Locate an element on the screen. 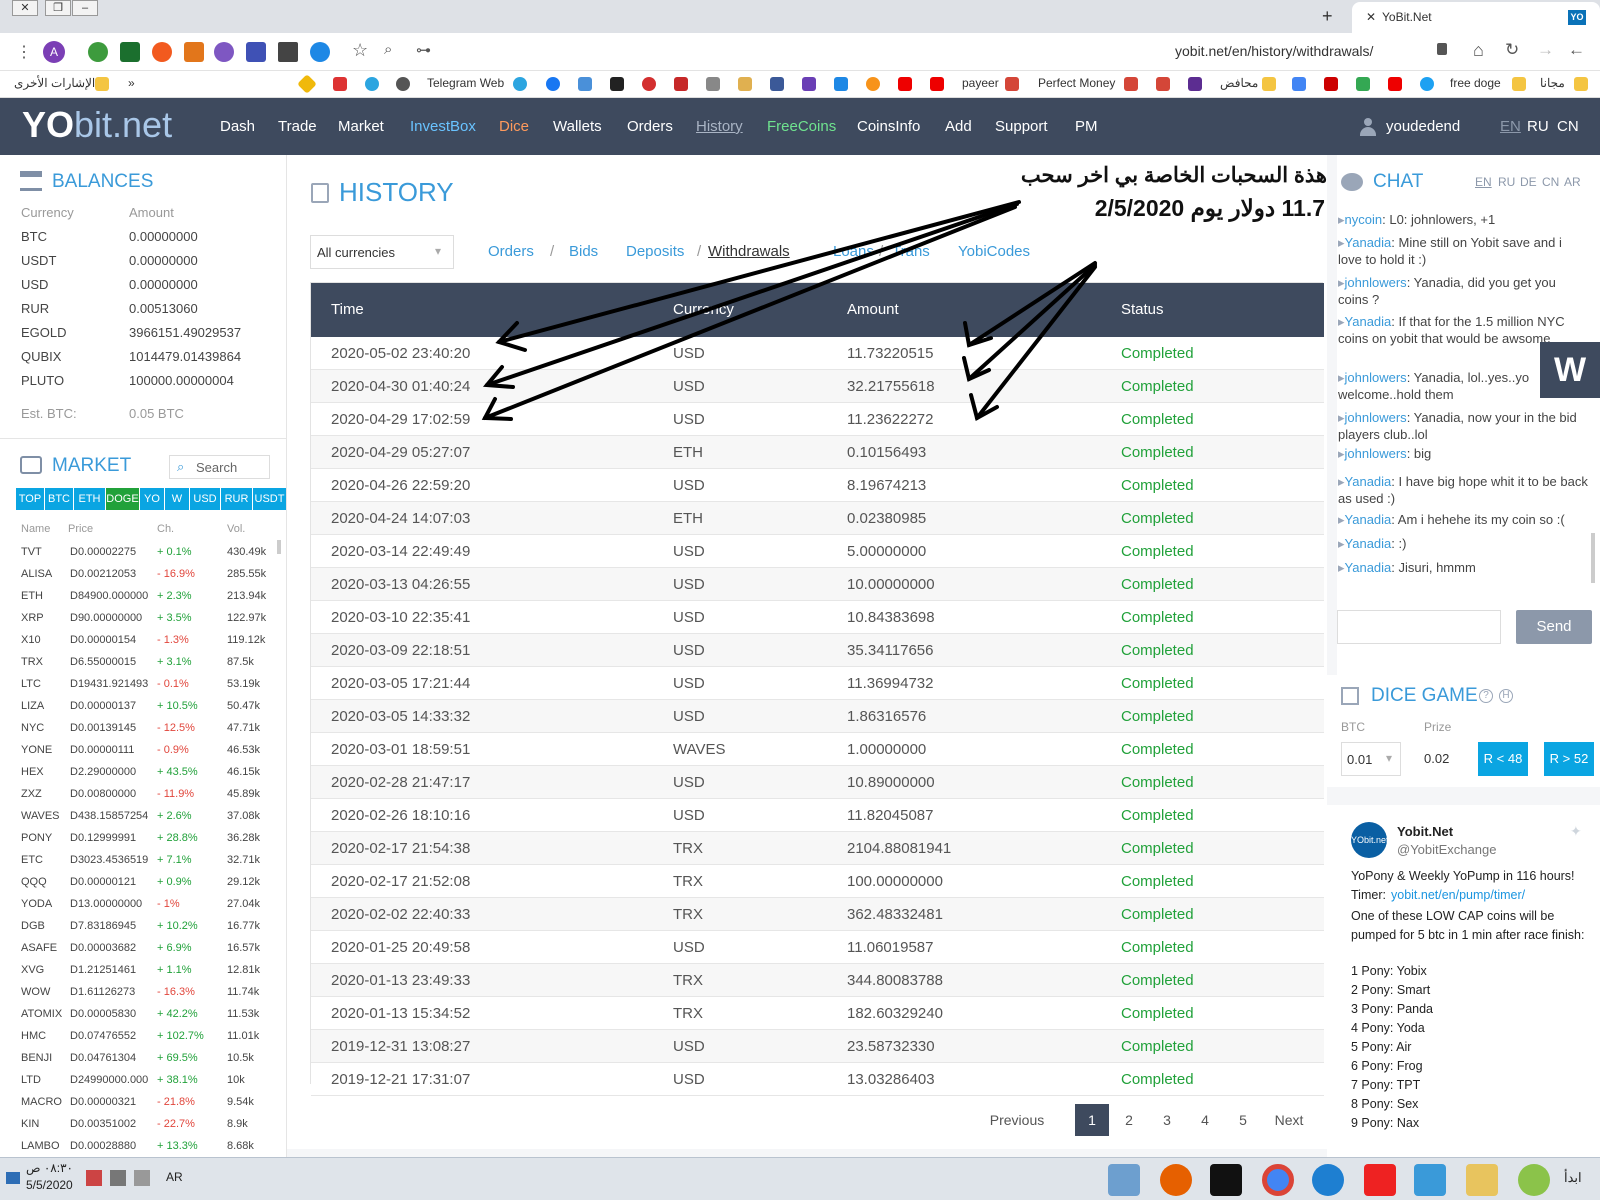 Image resolution: width=1600 pixels, height=1200 pixels. clock-time: ٠٨:٣٠ ص is located at coordinates (49, 1168).